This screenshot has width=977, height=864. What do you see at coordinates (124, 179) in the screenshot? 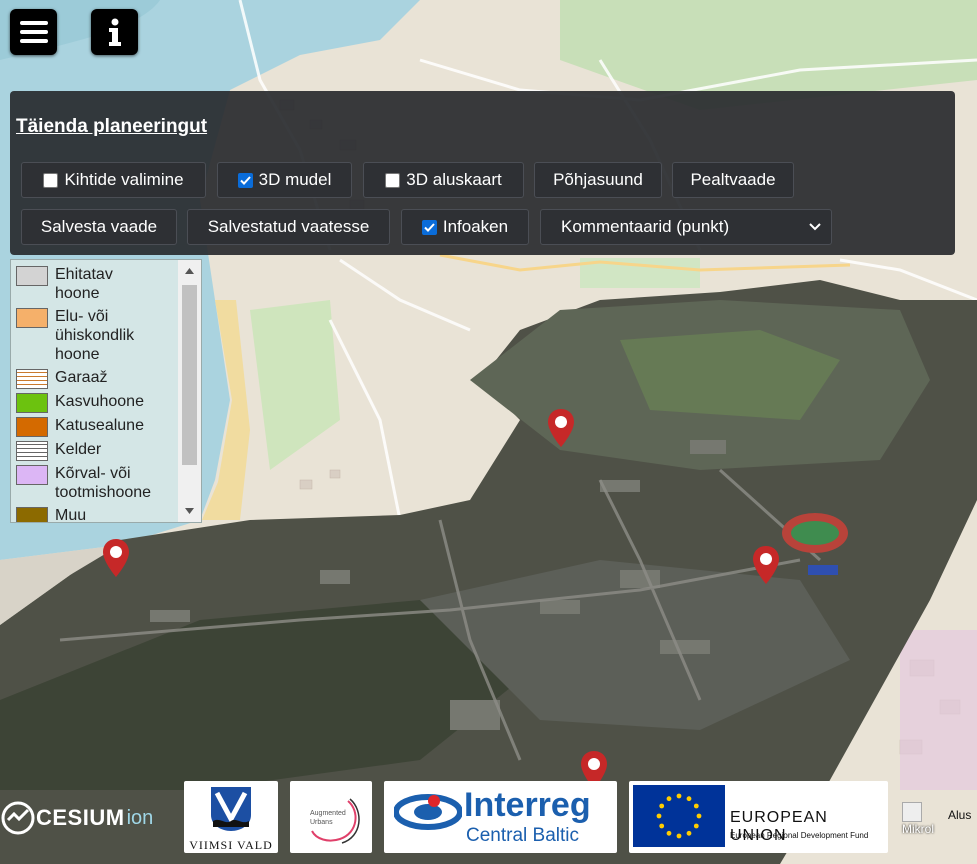
I see `layers-label: Kihtide valimine` at bounding box center [124, 179].